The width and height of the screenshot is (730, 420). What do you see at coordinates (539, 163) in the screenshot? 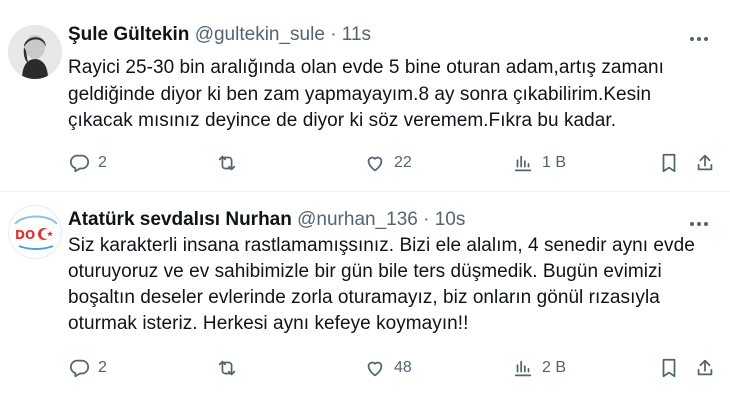
I see `views-button: 1 B` at bounding box center [539, 163].